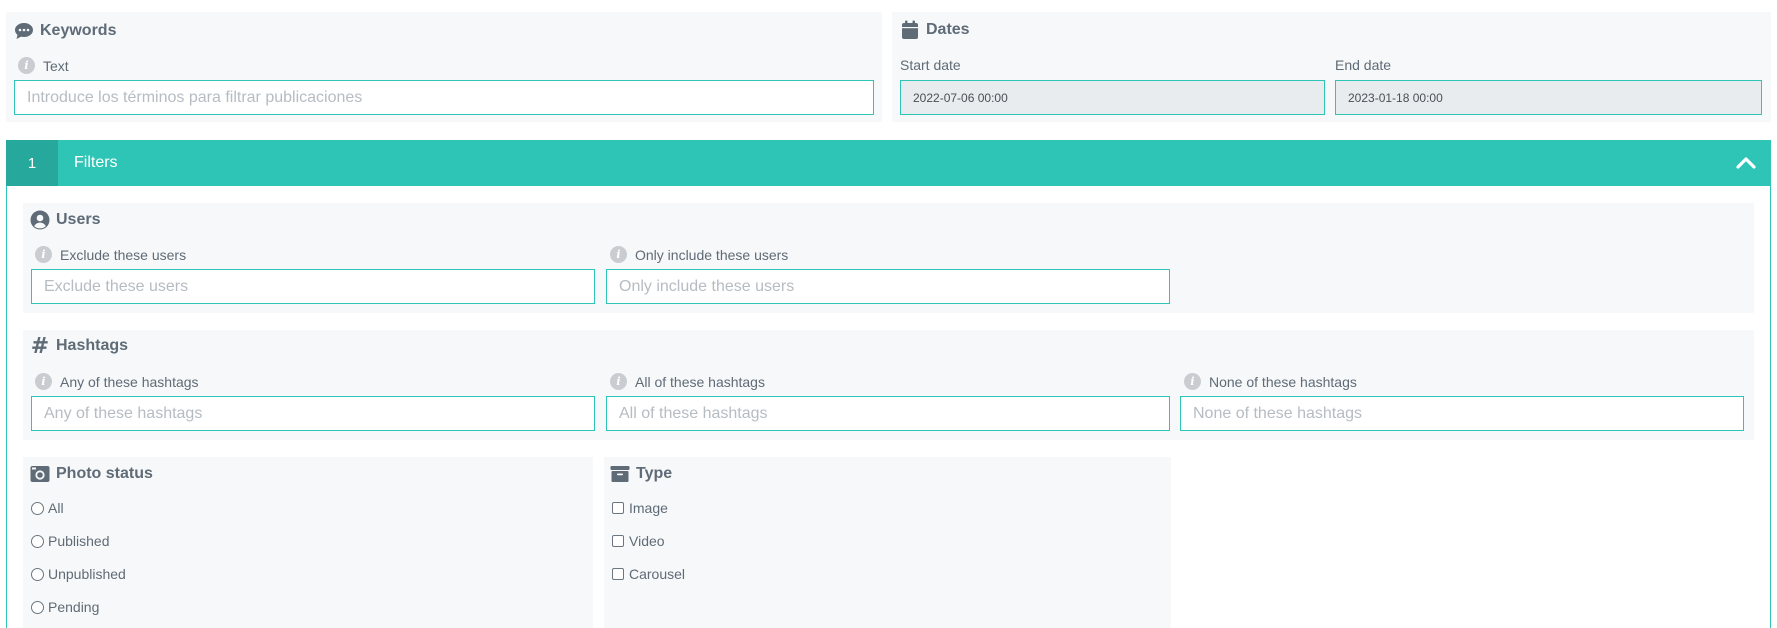 This screenshot has width=1777, height=628. Describe the element at coordinates (888, 413) in the screenshot. I see `all-hashtags-input: All of these hashtags` at that location.